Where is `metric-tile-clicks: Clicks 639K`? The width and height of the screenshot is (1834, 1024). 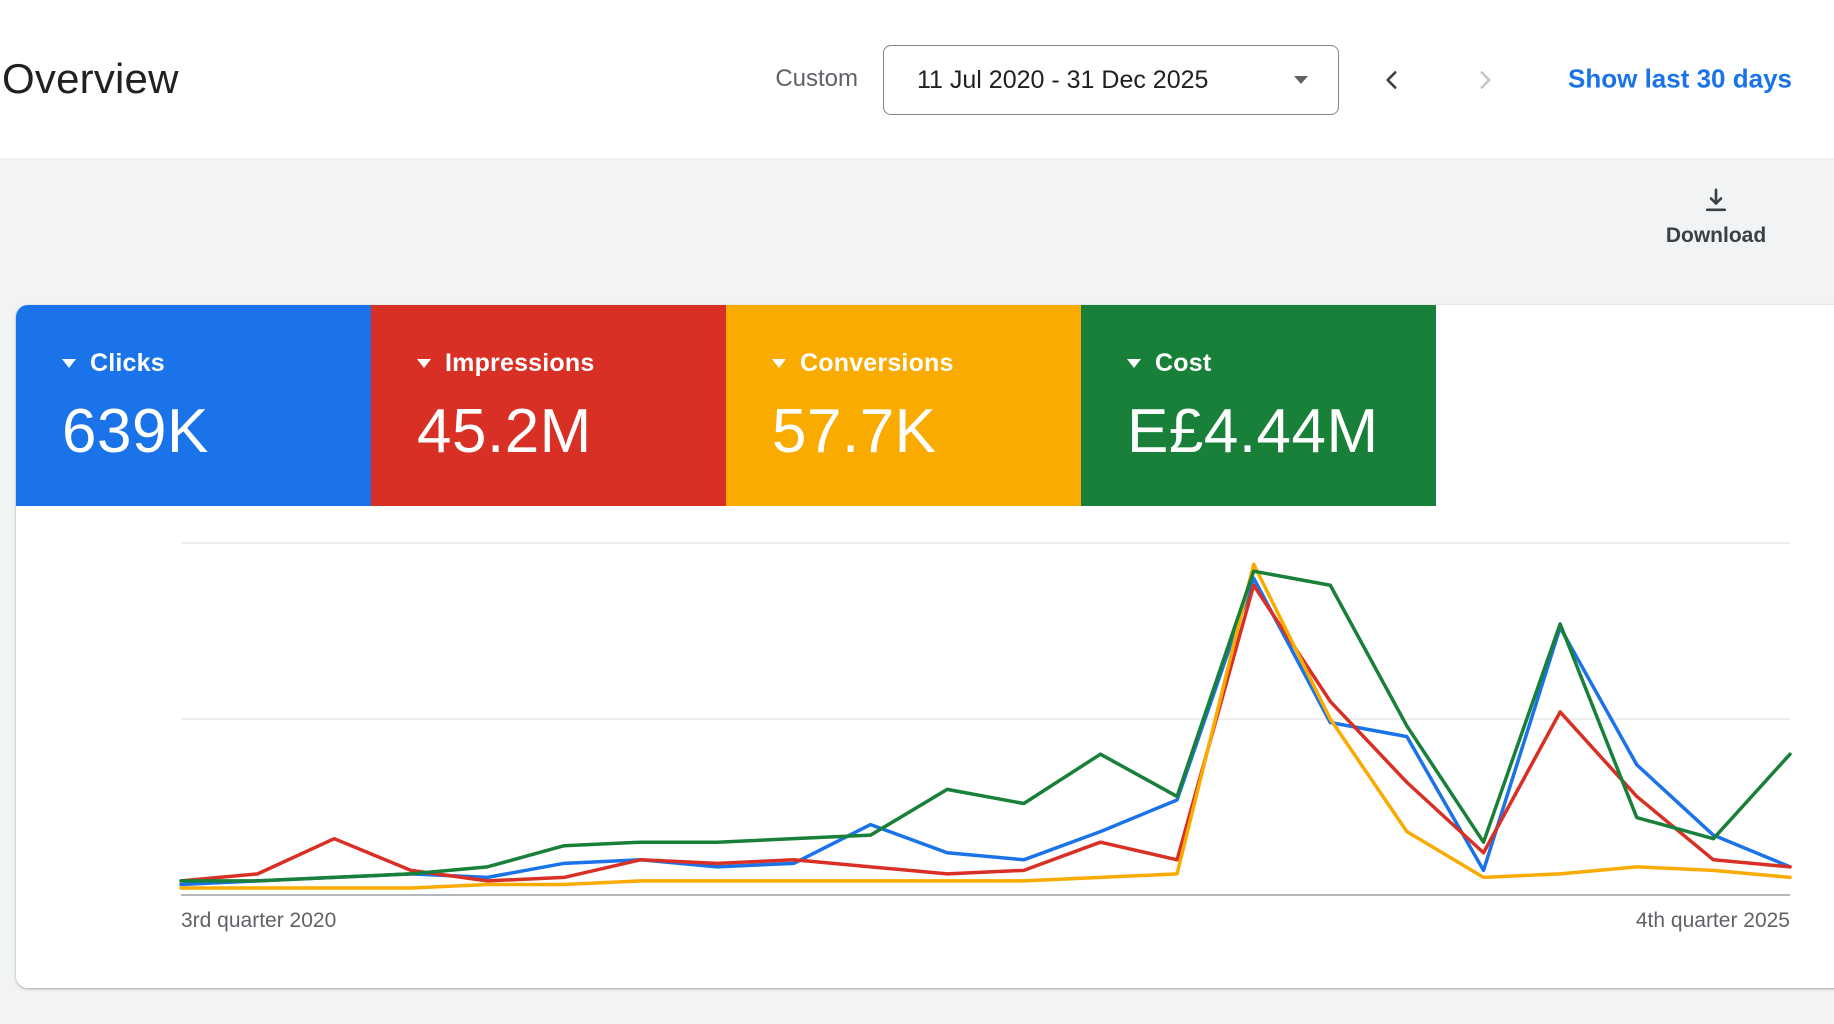
metric-tile-clicks: Clicks 639K is located at coordinates (193, 405).